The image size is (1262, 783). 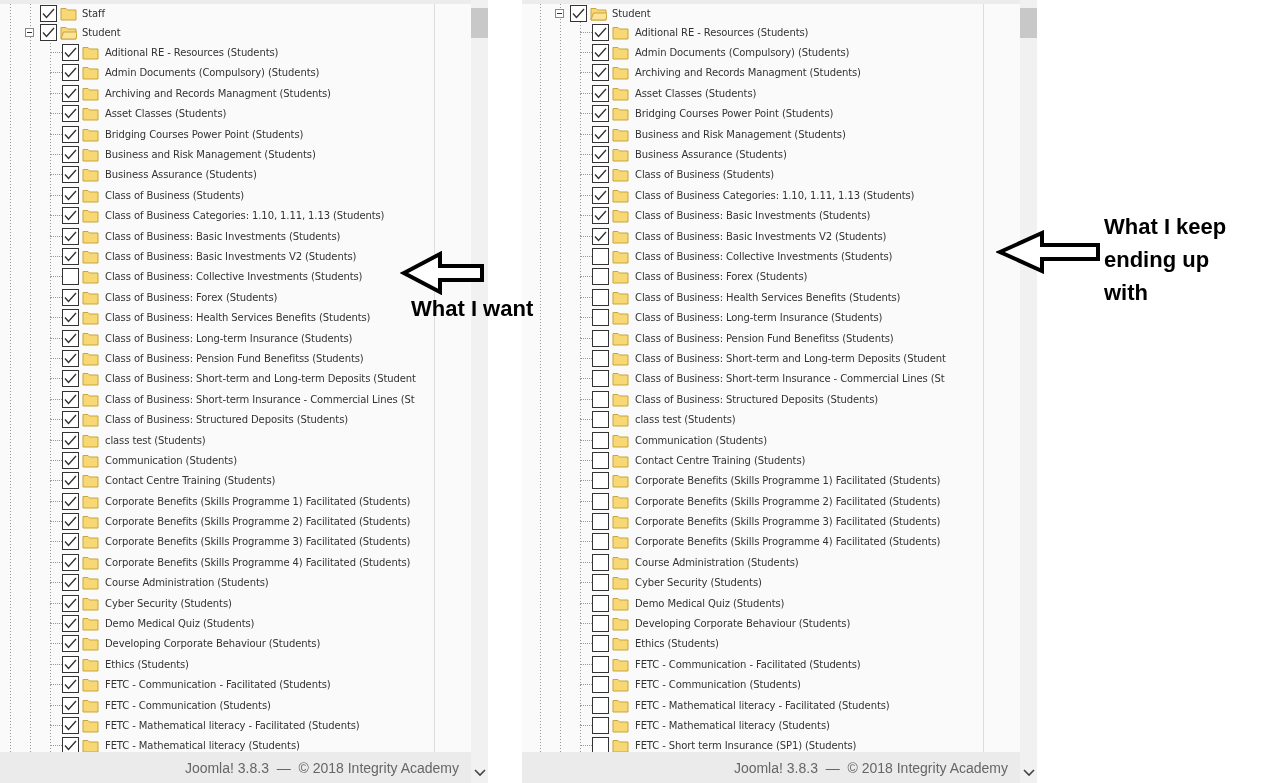 What do you see at coordinates (762, 705) in the screenshot?
I see `tree-item-label: FETC - Mathematical literacy - Facilitated (Students)` at bounding box center [762, 705].